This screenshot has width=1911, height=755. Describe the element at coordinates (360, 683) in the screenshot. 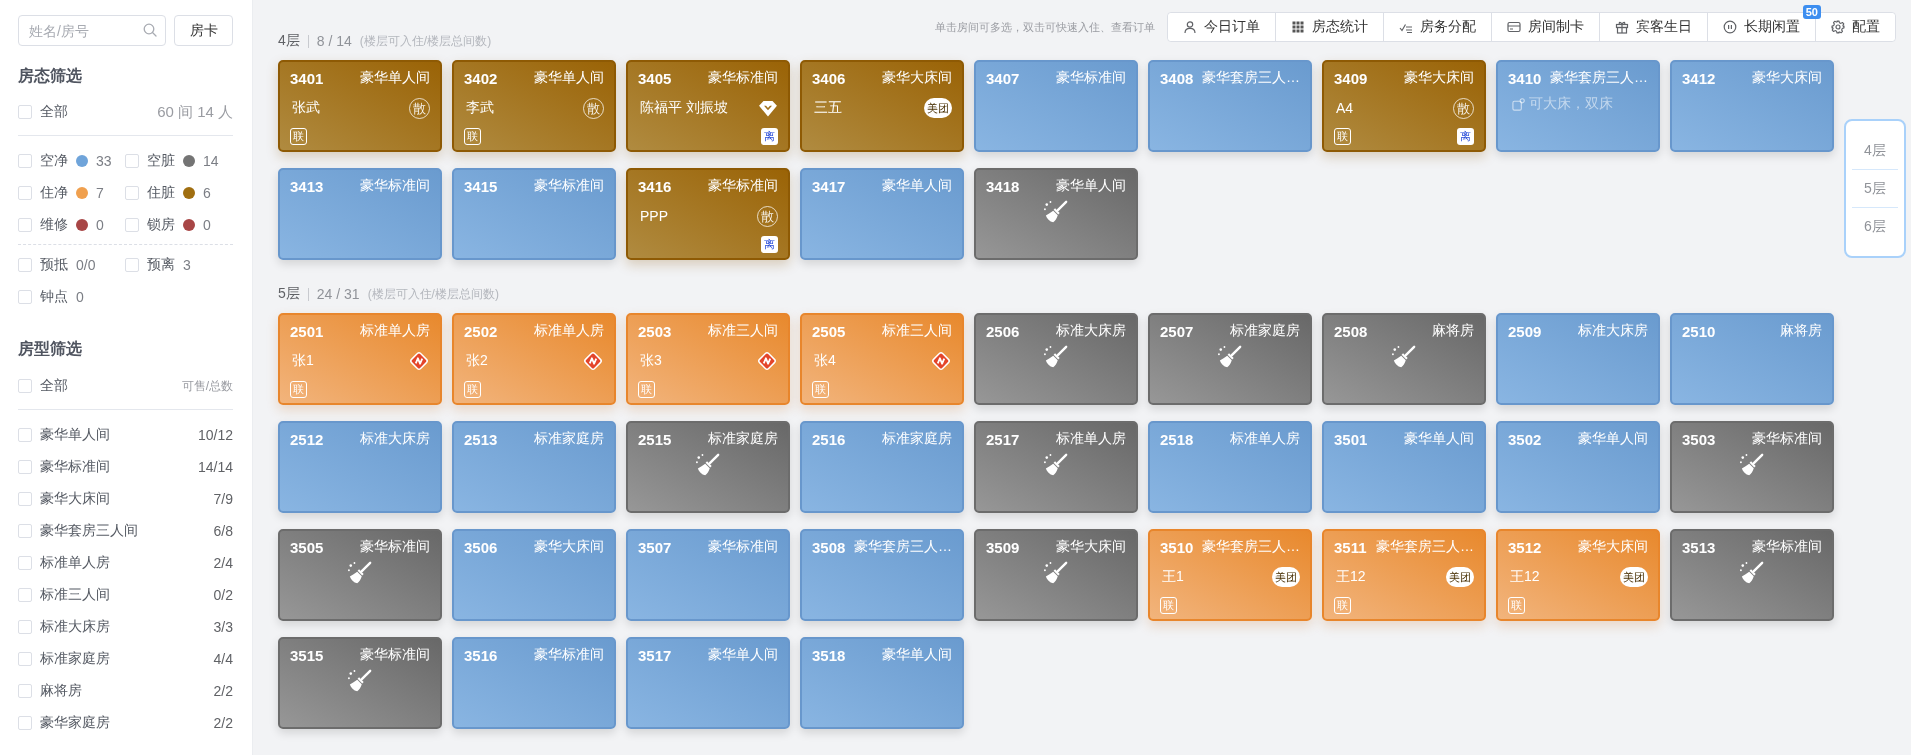

I see `room-card: 3515 豪华标准间` at that location.